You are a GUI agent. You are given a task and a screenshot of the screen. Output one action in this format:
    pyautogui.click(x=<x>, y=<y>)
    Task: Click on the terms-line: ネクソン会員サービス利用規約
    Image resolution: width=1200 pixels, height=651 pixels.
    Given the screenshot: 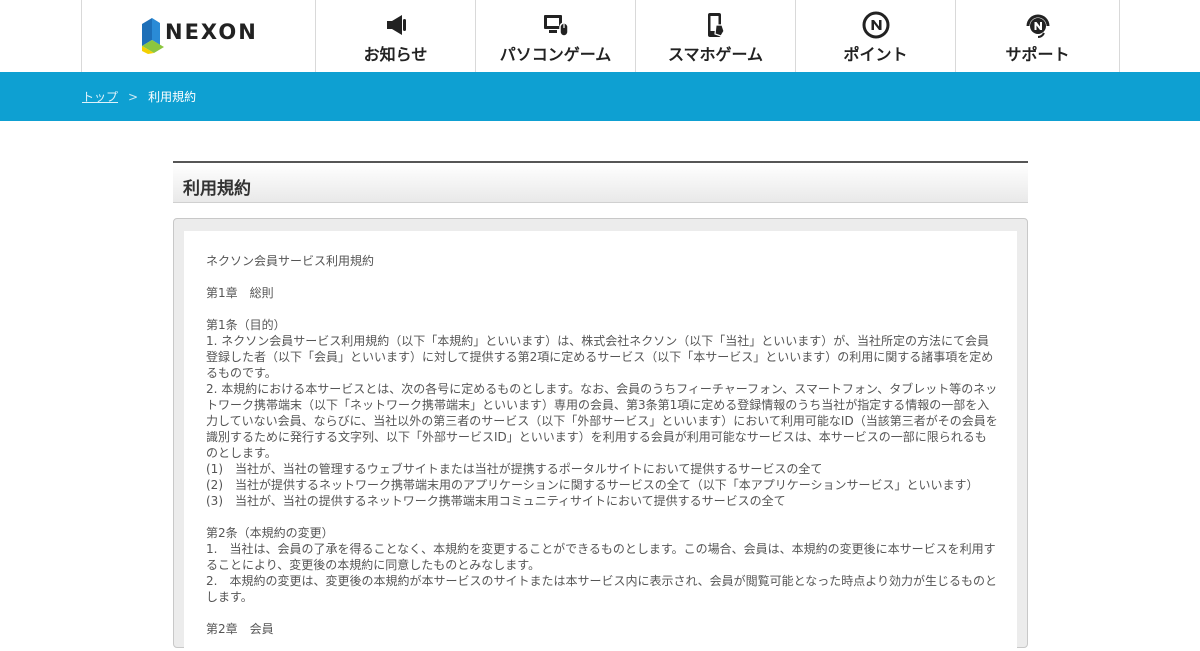 What is the action you would take?
    pyautogui.click(x=290, y=261)
    